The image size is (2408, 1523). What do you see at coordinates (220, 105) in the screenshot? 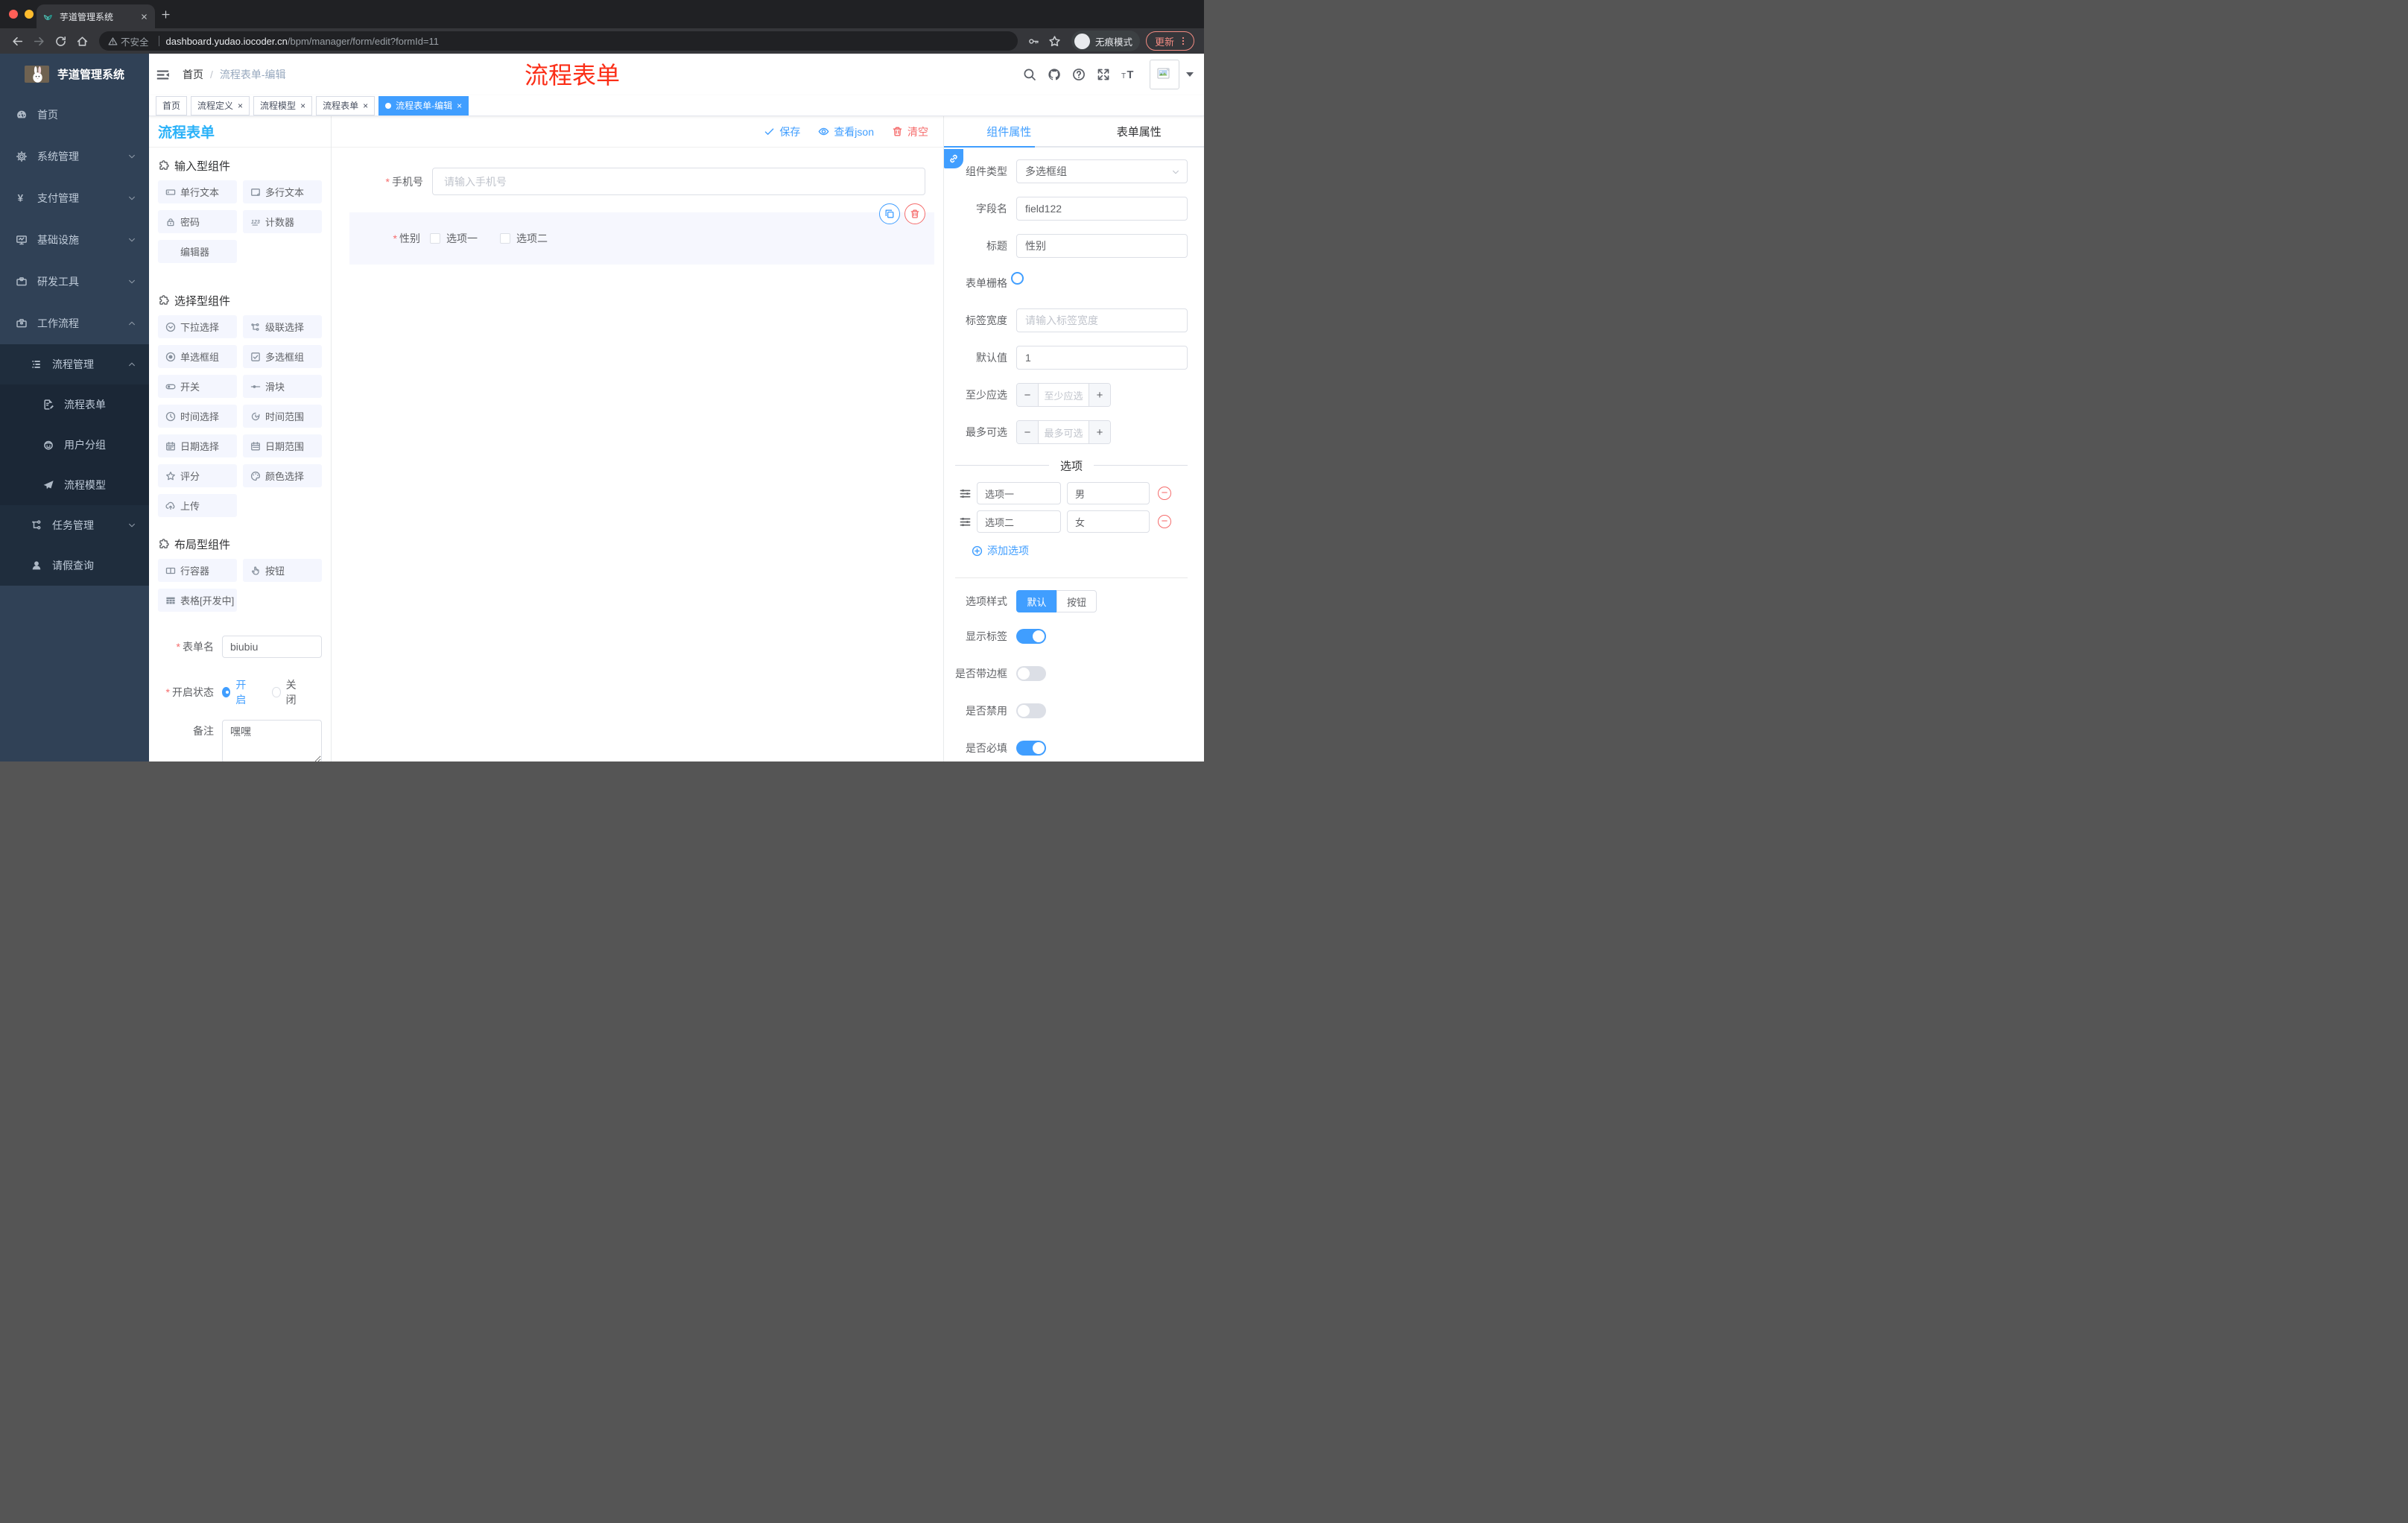
I see `tag-流程定义: 流程定义 ×` at bounding box center [220, 105].